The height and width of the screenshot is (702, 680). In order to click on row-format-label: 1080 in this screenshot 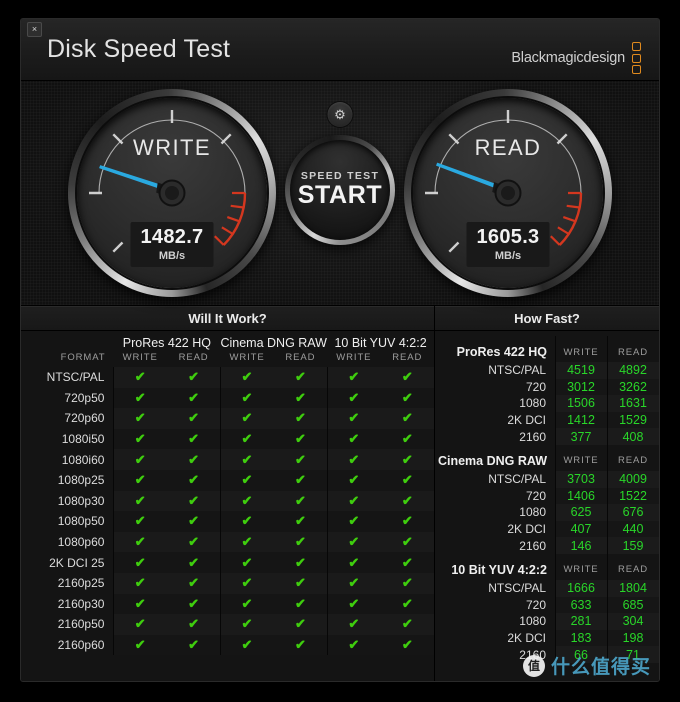, I will do `click(532, 621)`.